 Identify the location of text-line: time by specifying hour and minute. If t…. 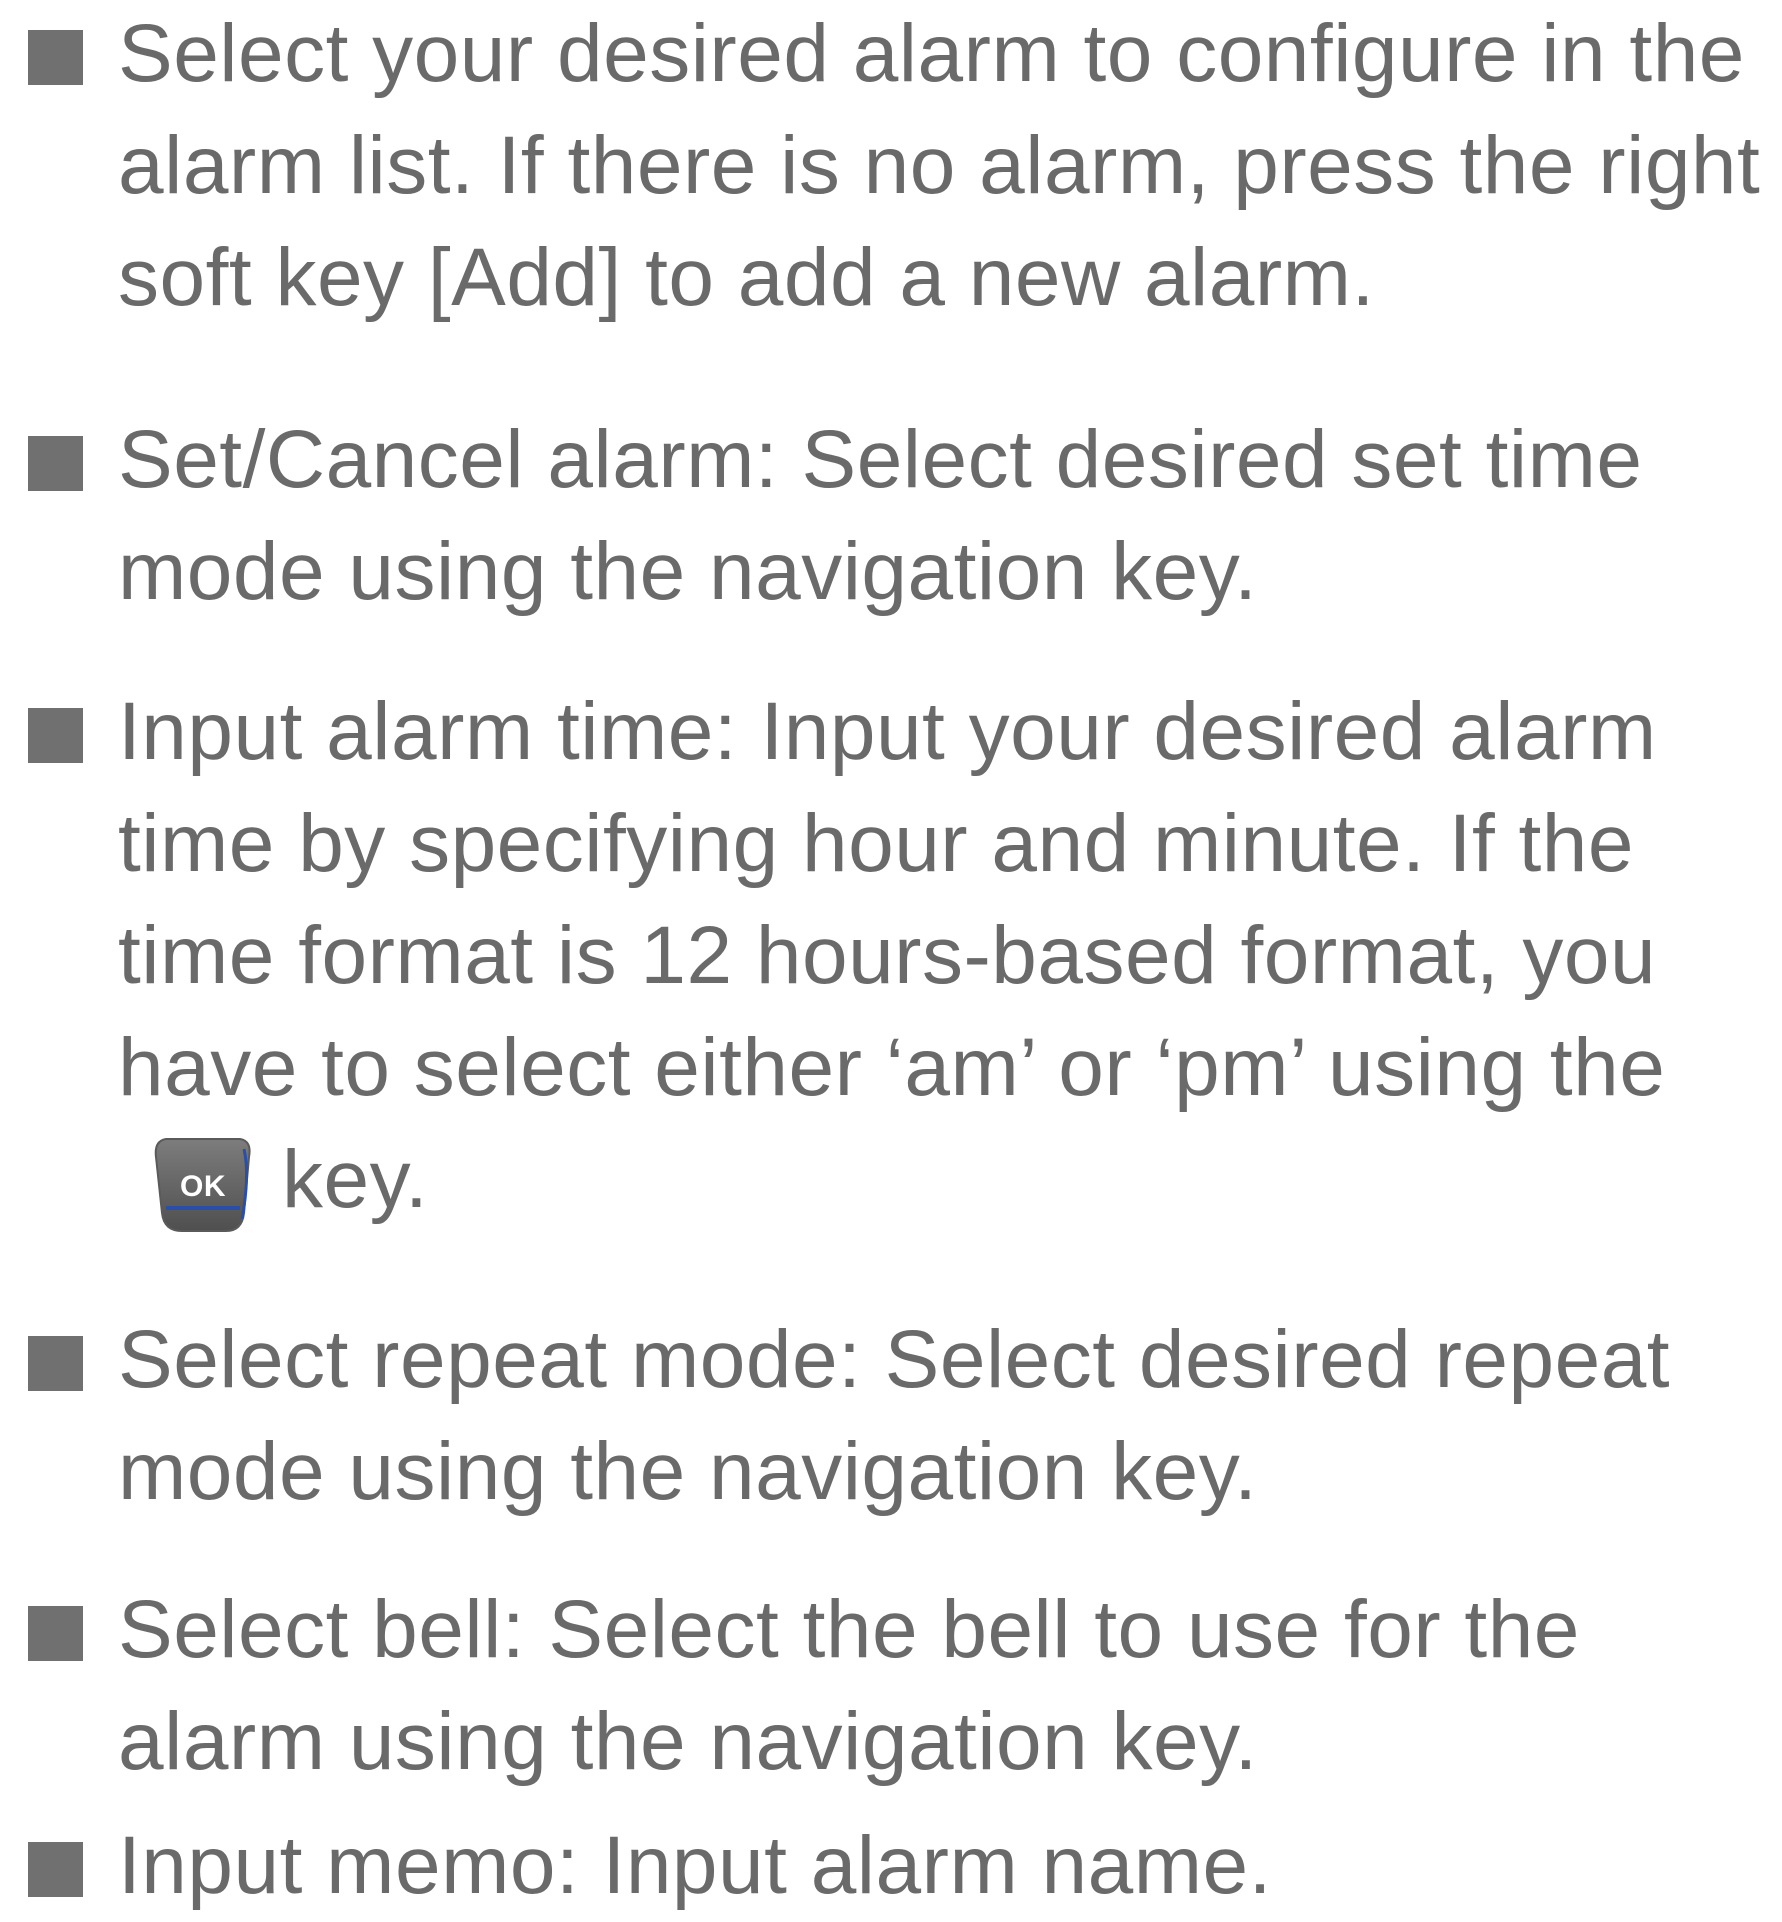
(876, 843).